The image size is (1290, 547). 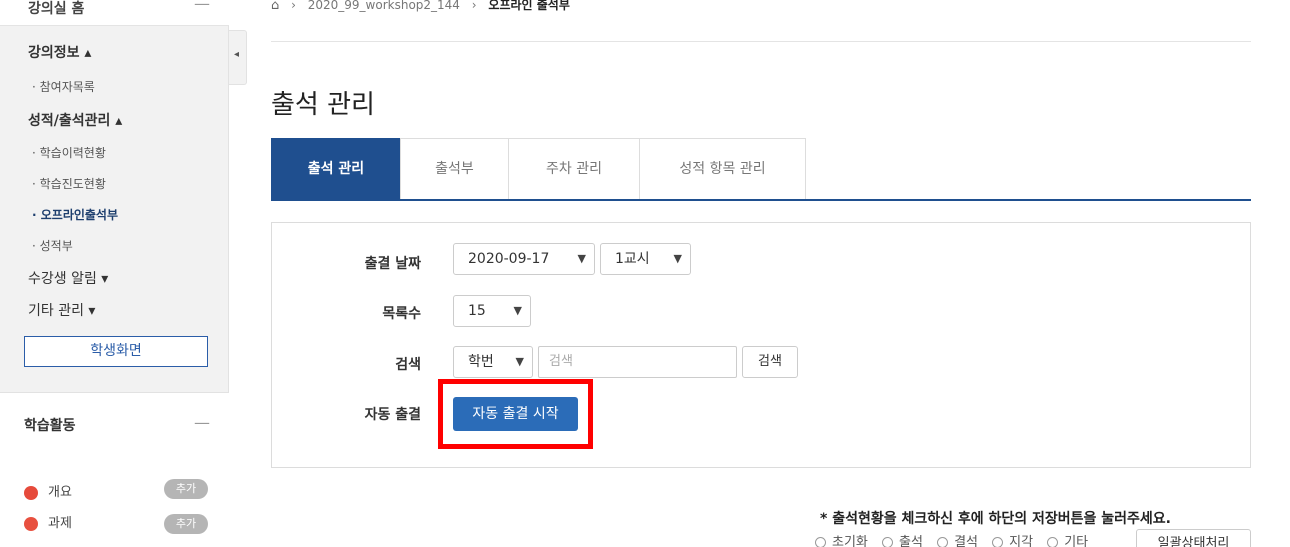 I want to click on date-select: 2020-09-17 ▼, so click(x=524, y=259).